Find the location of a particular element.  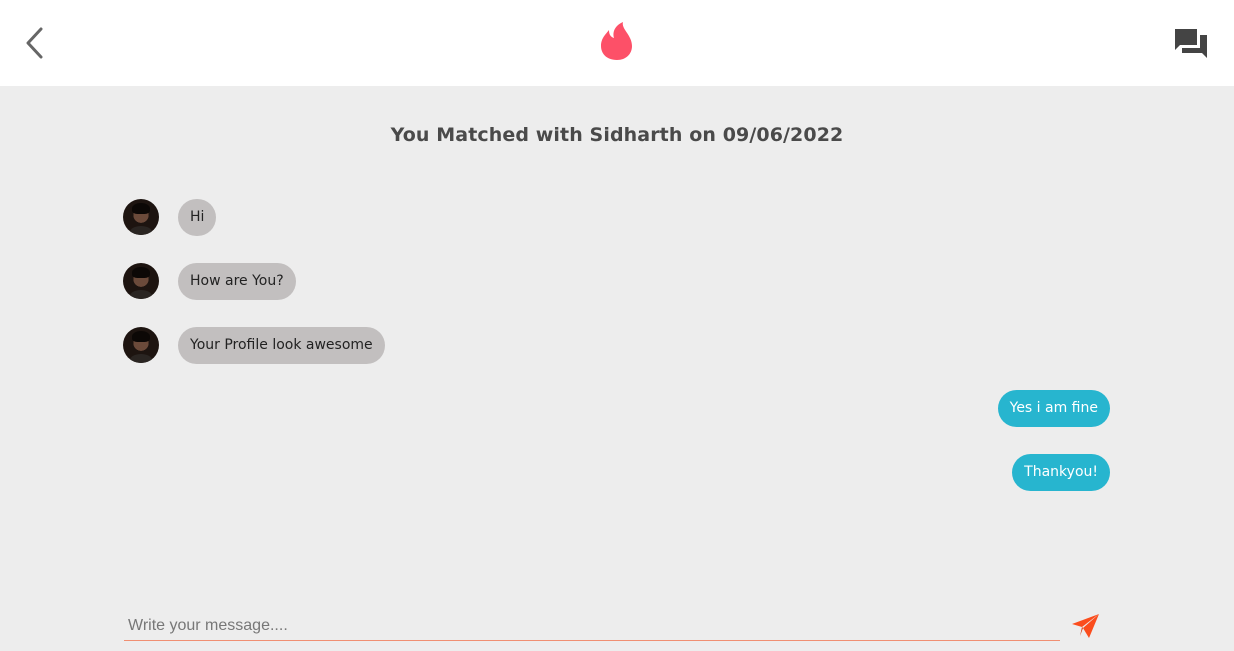

paper-plane-icon is located at coordinates (1085, 626).